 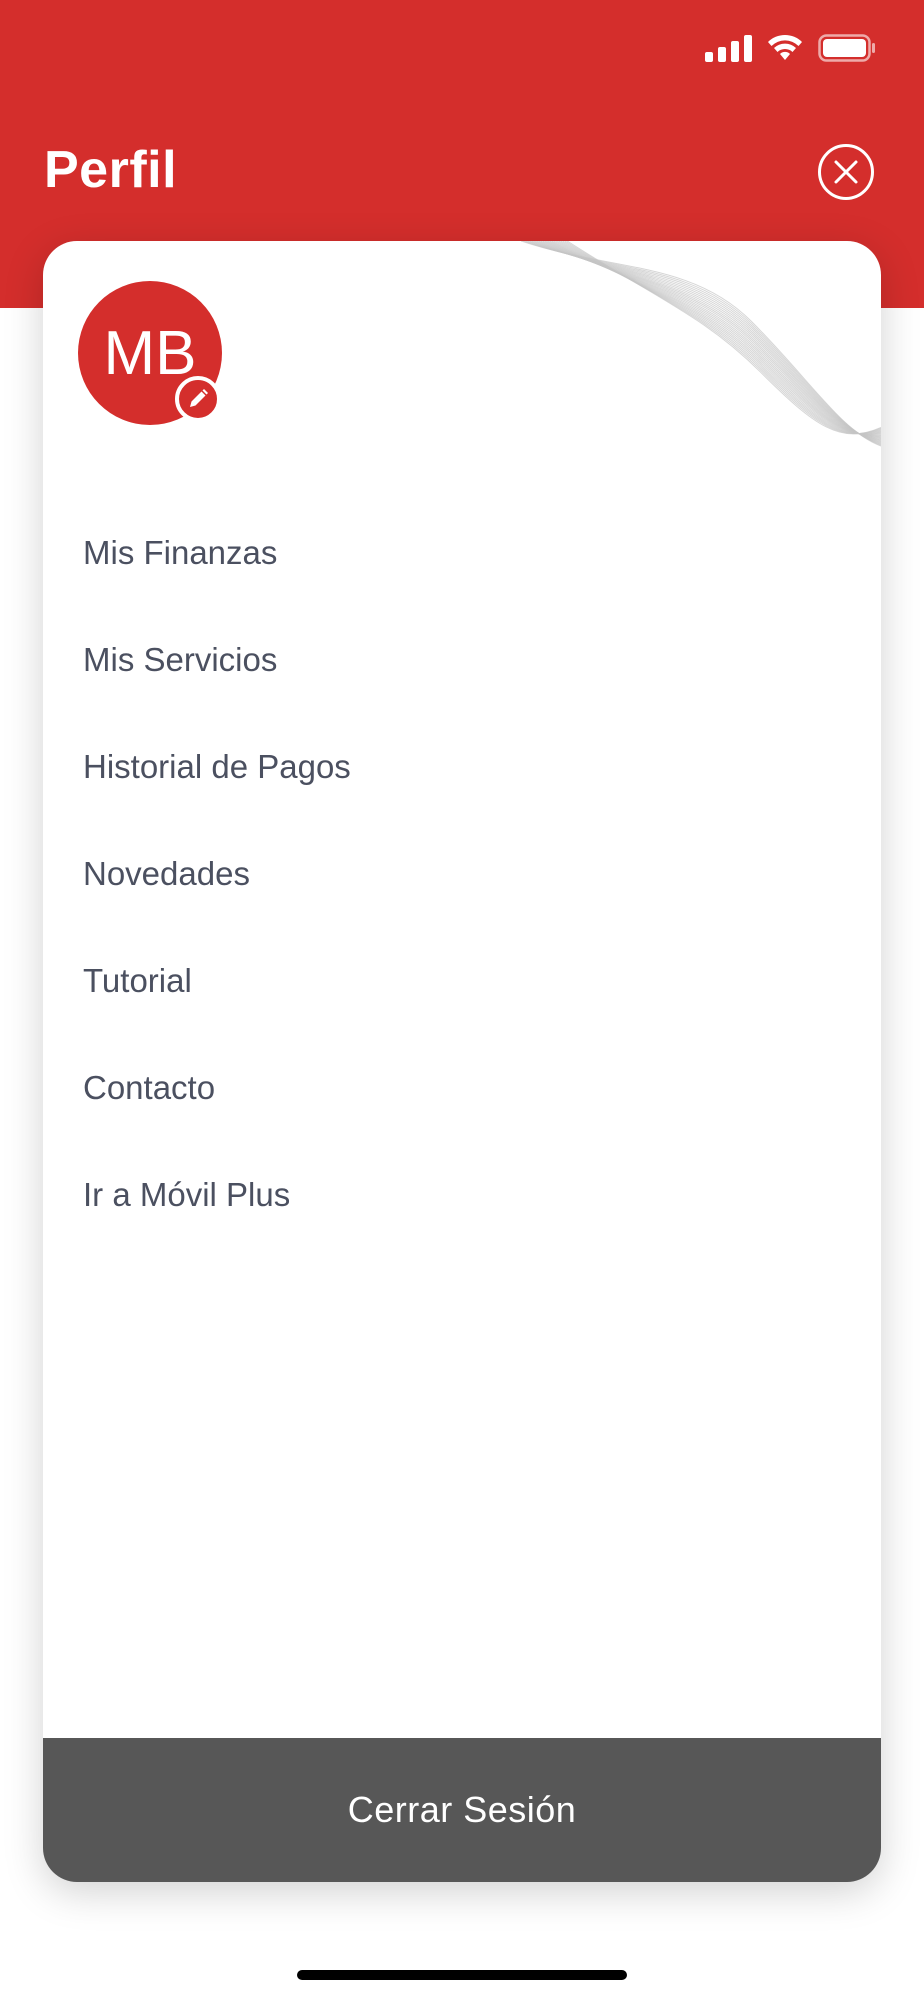 What do you see at coordinates (462, 1810) in the screenshot?
I see `logout-button: Cerrar Sesión` at bounding box center [462, 1810].